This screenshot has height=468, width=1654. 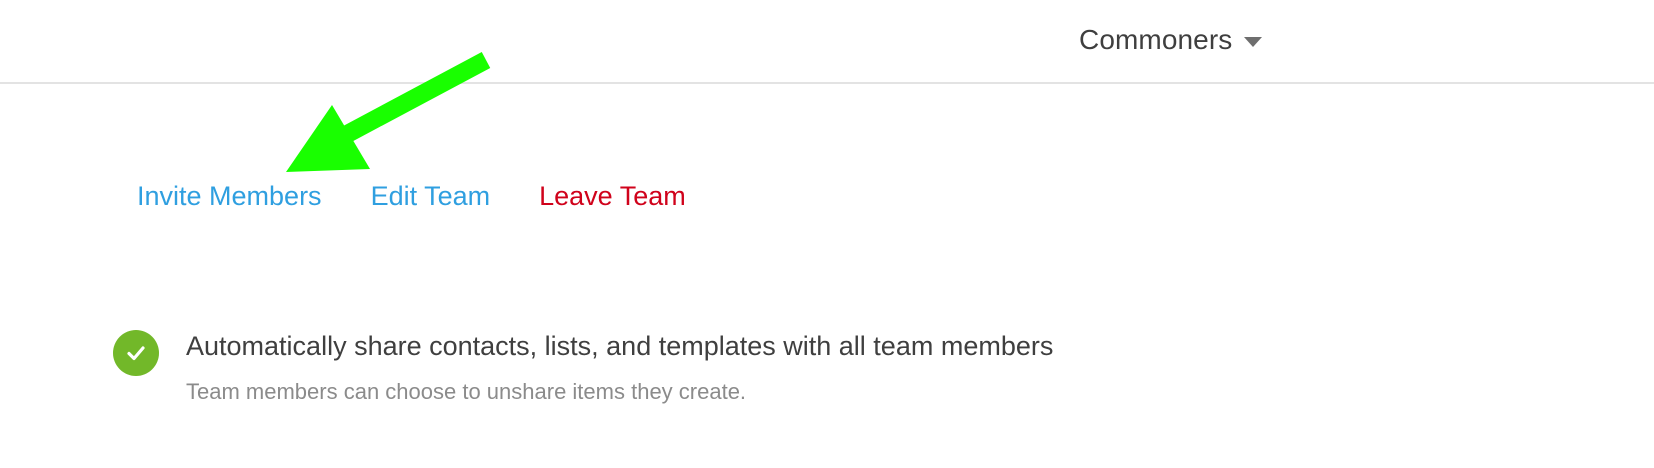 What do you see at coordinates (612, 196) in the screenshot?
I see `leave-team-link: Leave Team` at bounding box center [612, 196].